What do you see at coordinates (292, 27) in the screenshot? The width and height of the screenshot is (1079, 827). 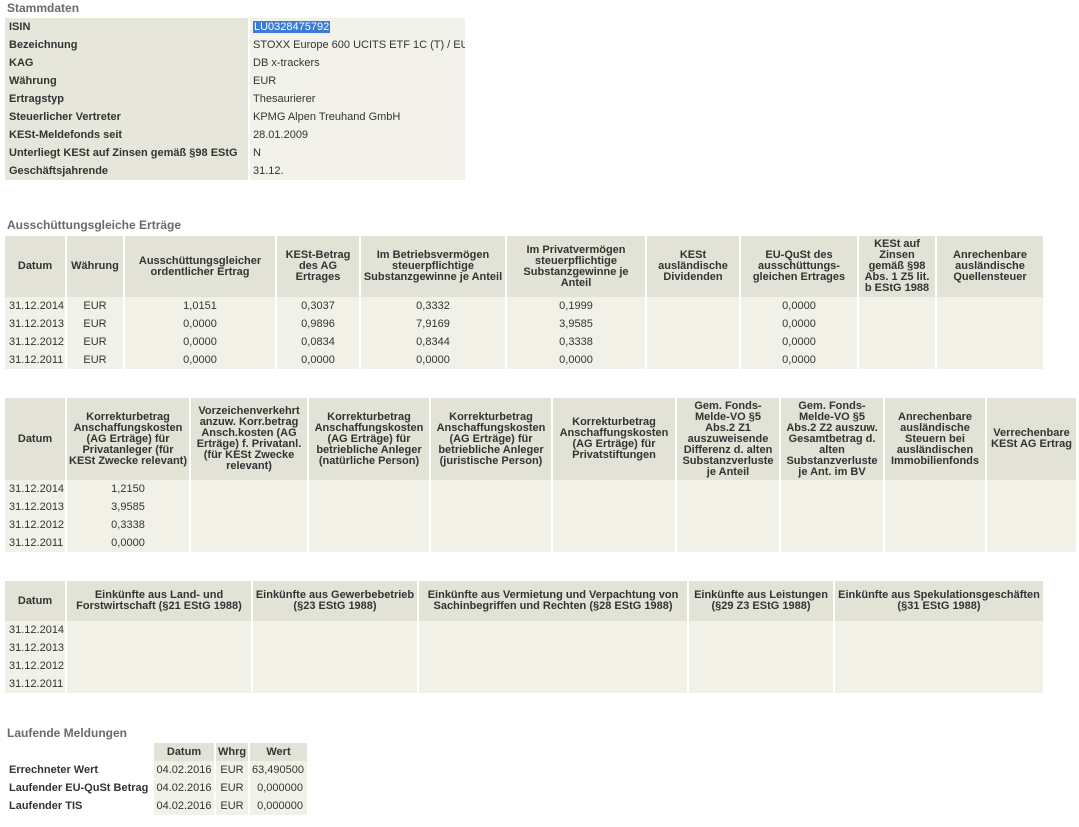 I see `isin-selected-text: LU0328475792` at bounding box center [292, 27].